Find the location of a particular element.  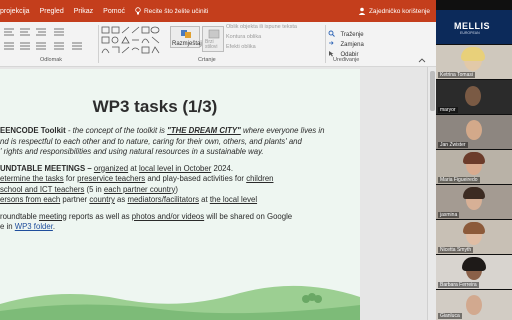

participant-tile: jasmina is located at coordinates (474, 202).